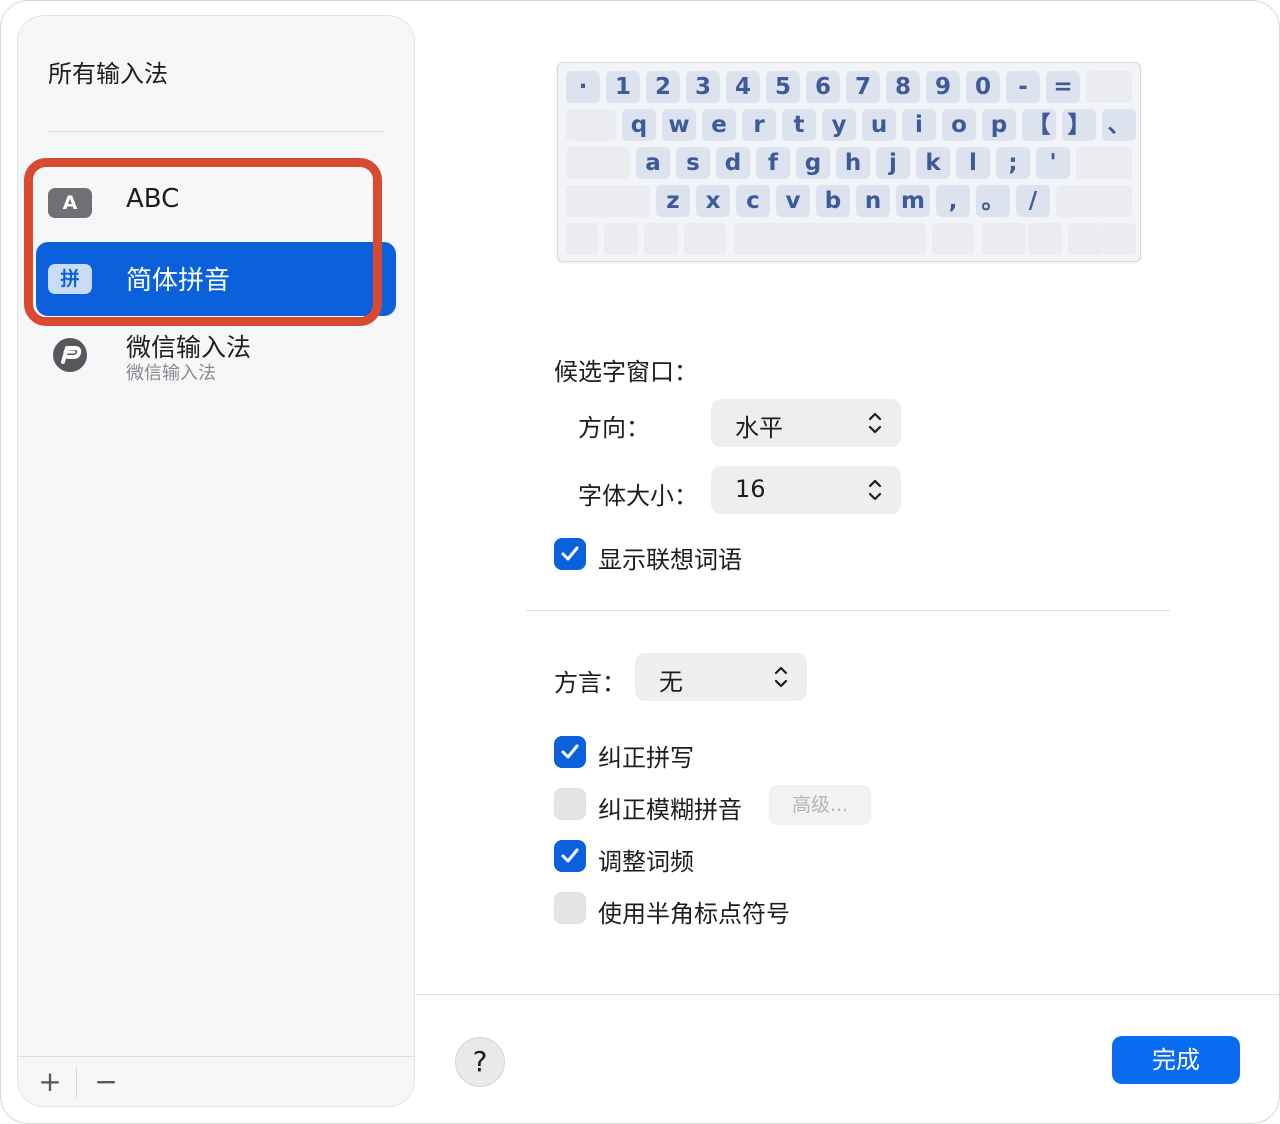  I want to click on correct-spelling-checkbox, so click(570, 752).